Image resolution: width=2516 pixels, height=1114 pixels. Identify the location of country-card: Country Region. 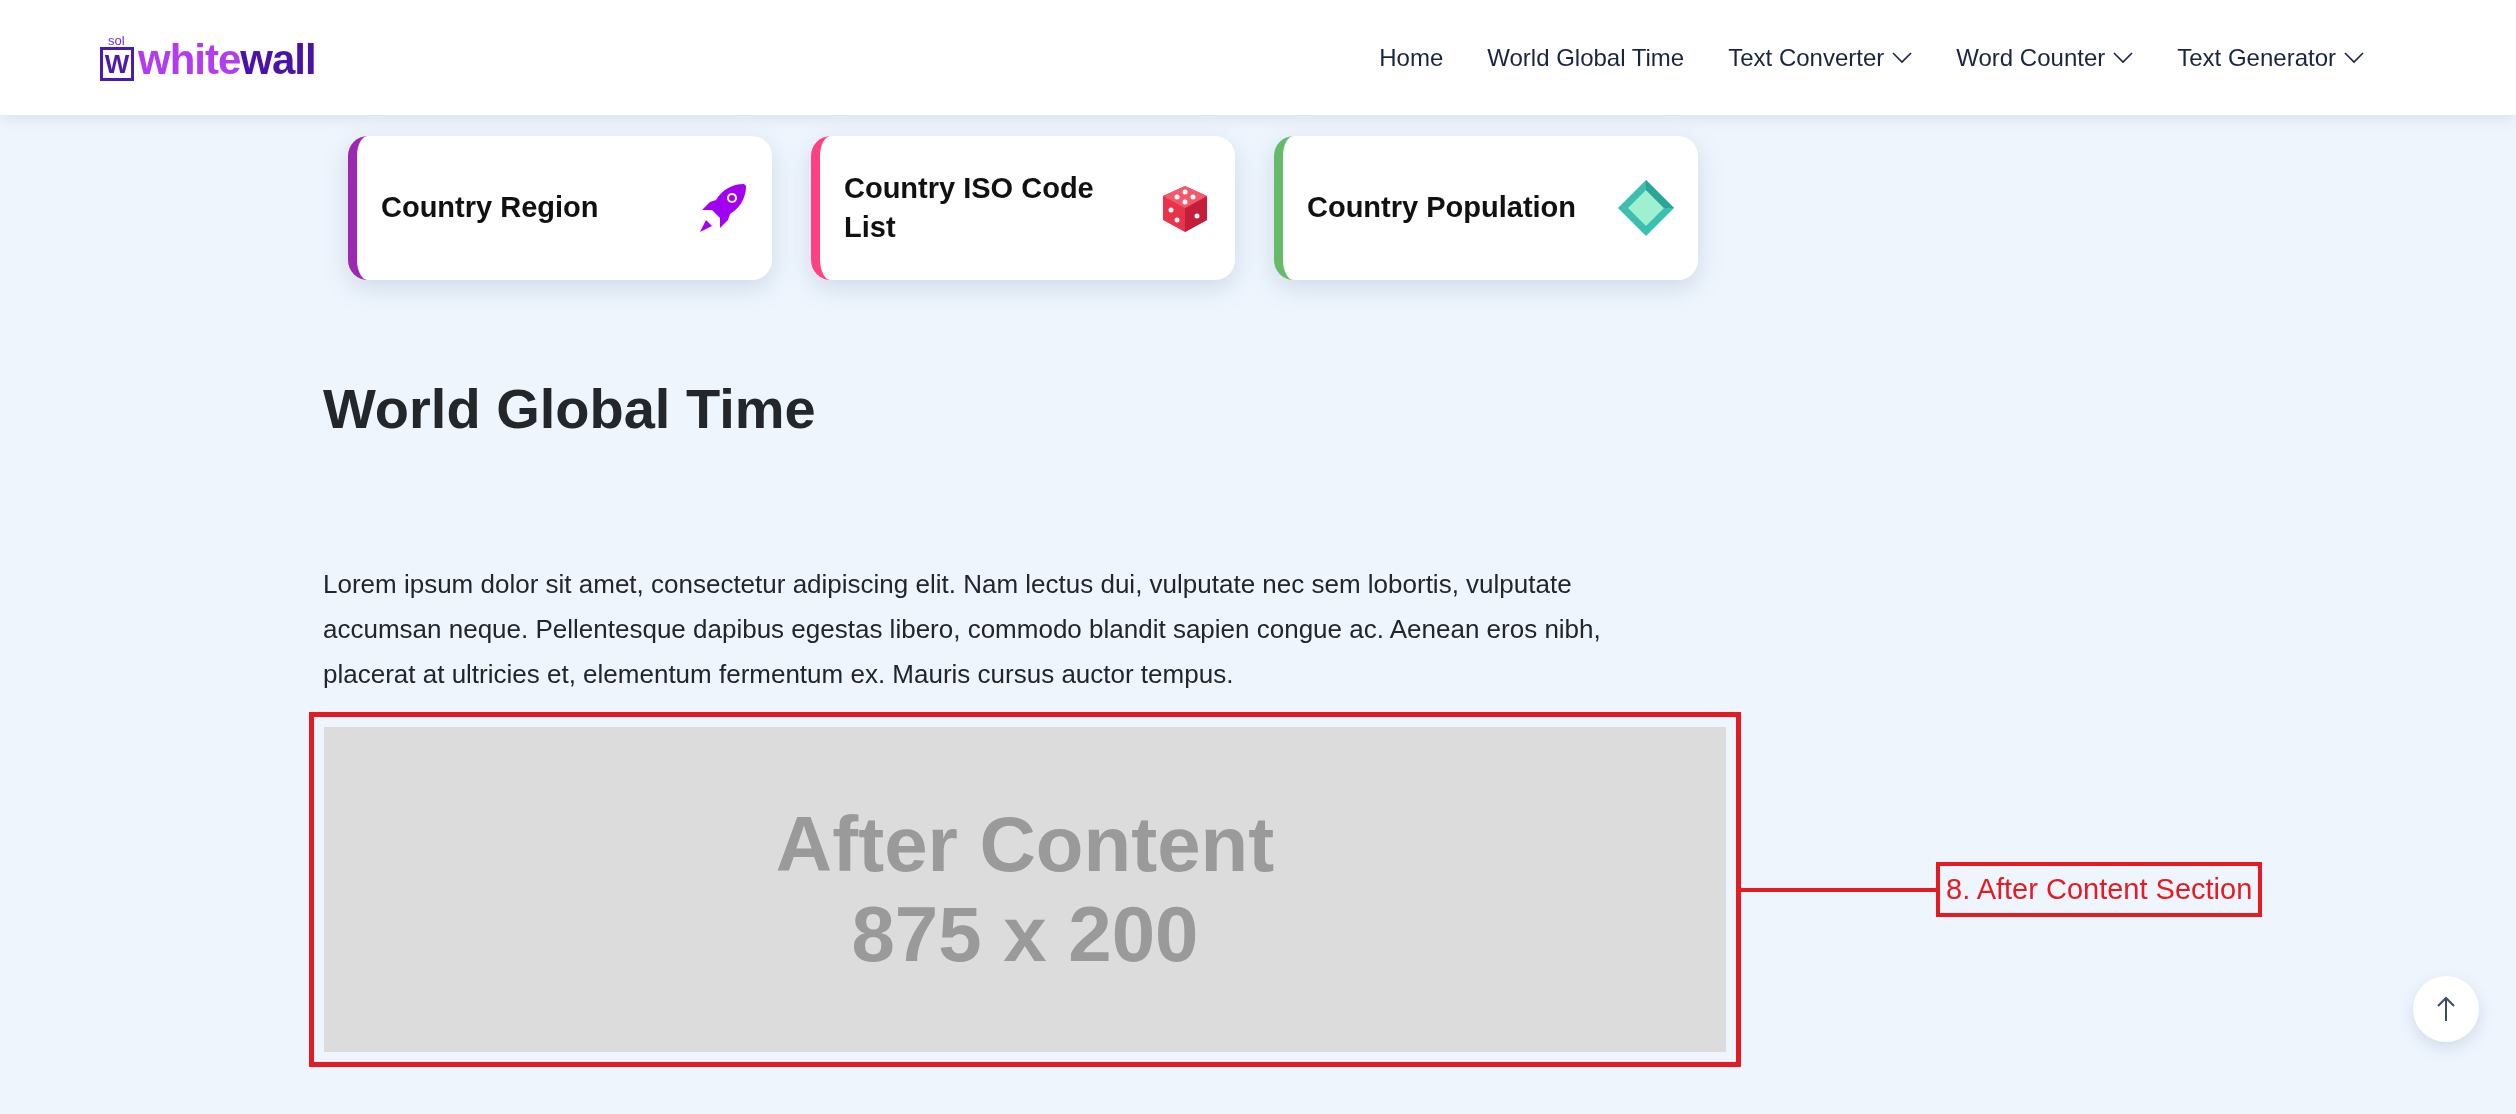
(560, 208).